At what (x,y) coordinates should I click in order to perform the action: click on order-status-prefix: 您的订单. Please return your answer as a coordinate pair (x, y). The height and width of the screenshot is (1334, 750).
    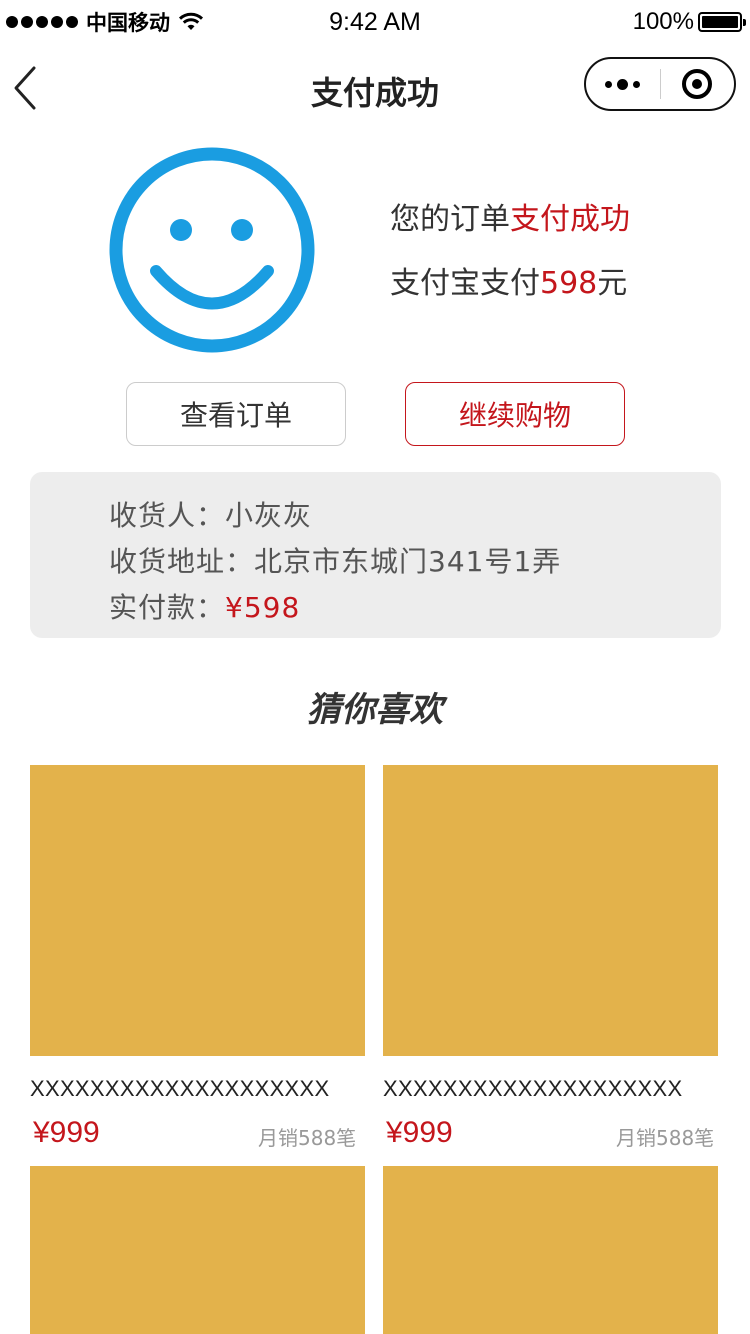
    Looking at the image, I should click on (450, 219).